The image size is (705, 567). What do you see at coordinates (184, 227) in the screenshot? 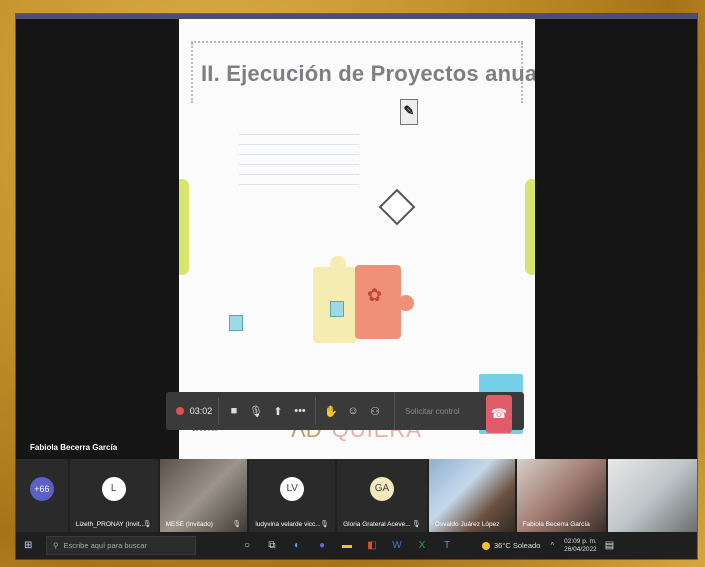
I see `left-green-tab` at bounding box center [184, 227].